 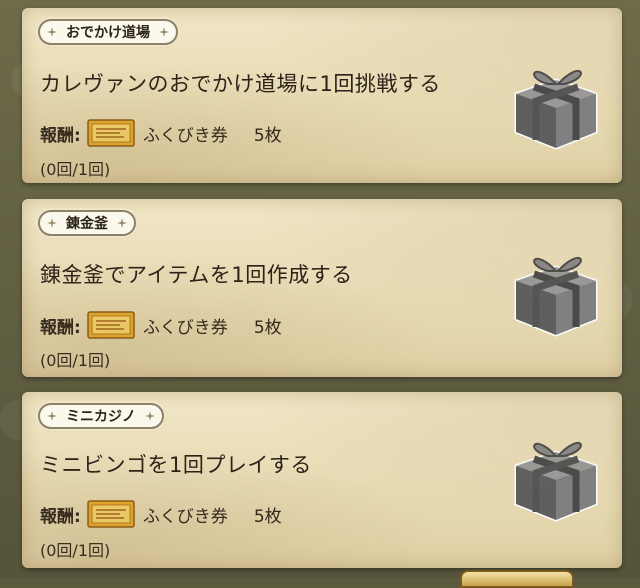 What do you see at coordinates (517, 579) in the screenshot?
I see `bottom-tab-button` at bounding box center [517, 579].